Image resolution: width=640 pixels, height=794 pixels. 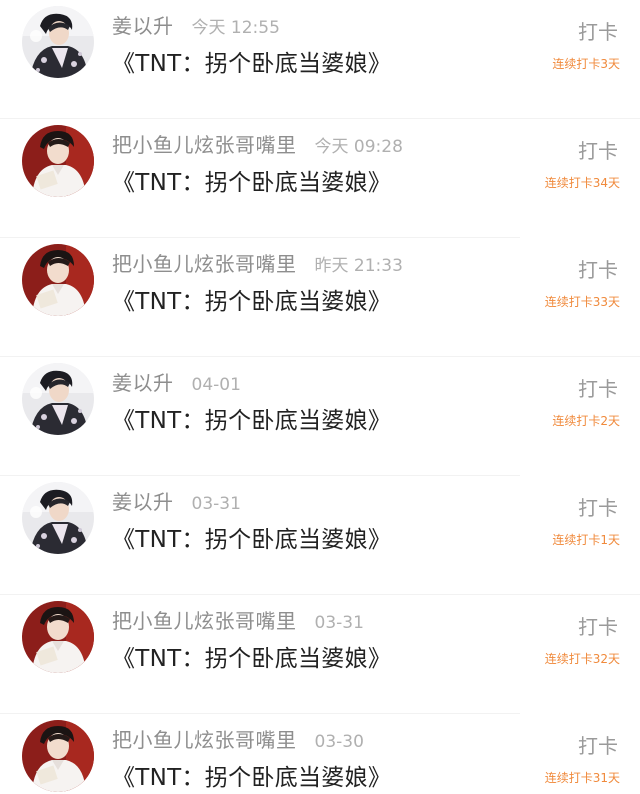 What do you see at coordinates (176, 500) in the screenshot?
I see `meta-line: 姜以升 03-31` at bounding box center [176, 500].